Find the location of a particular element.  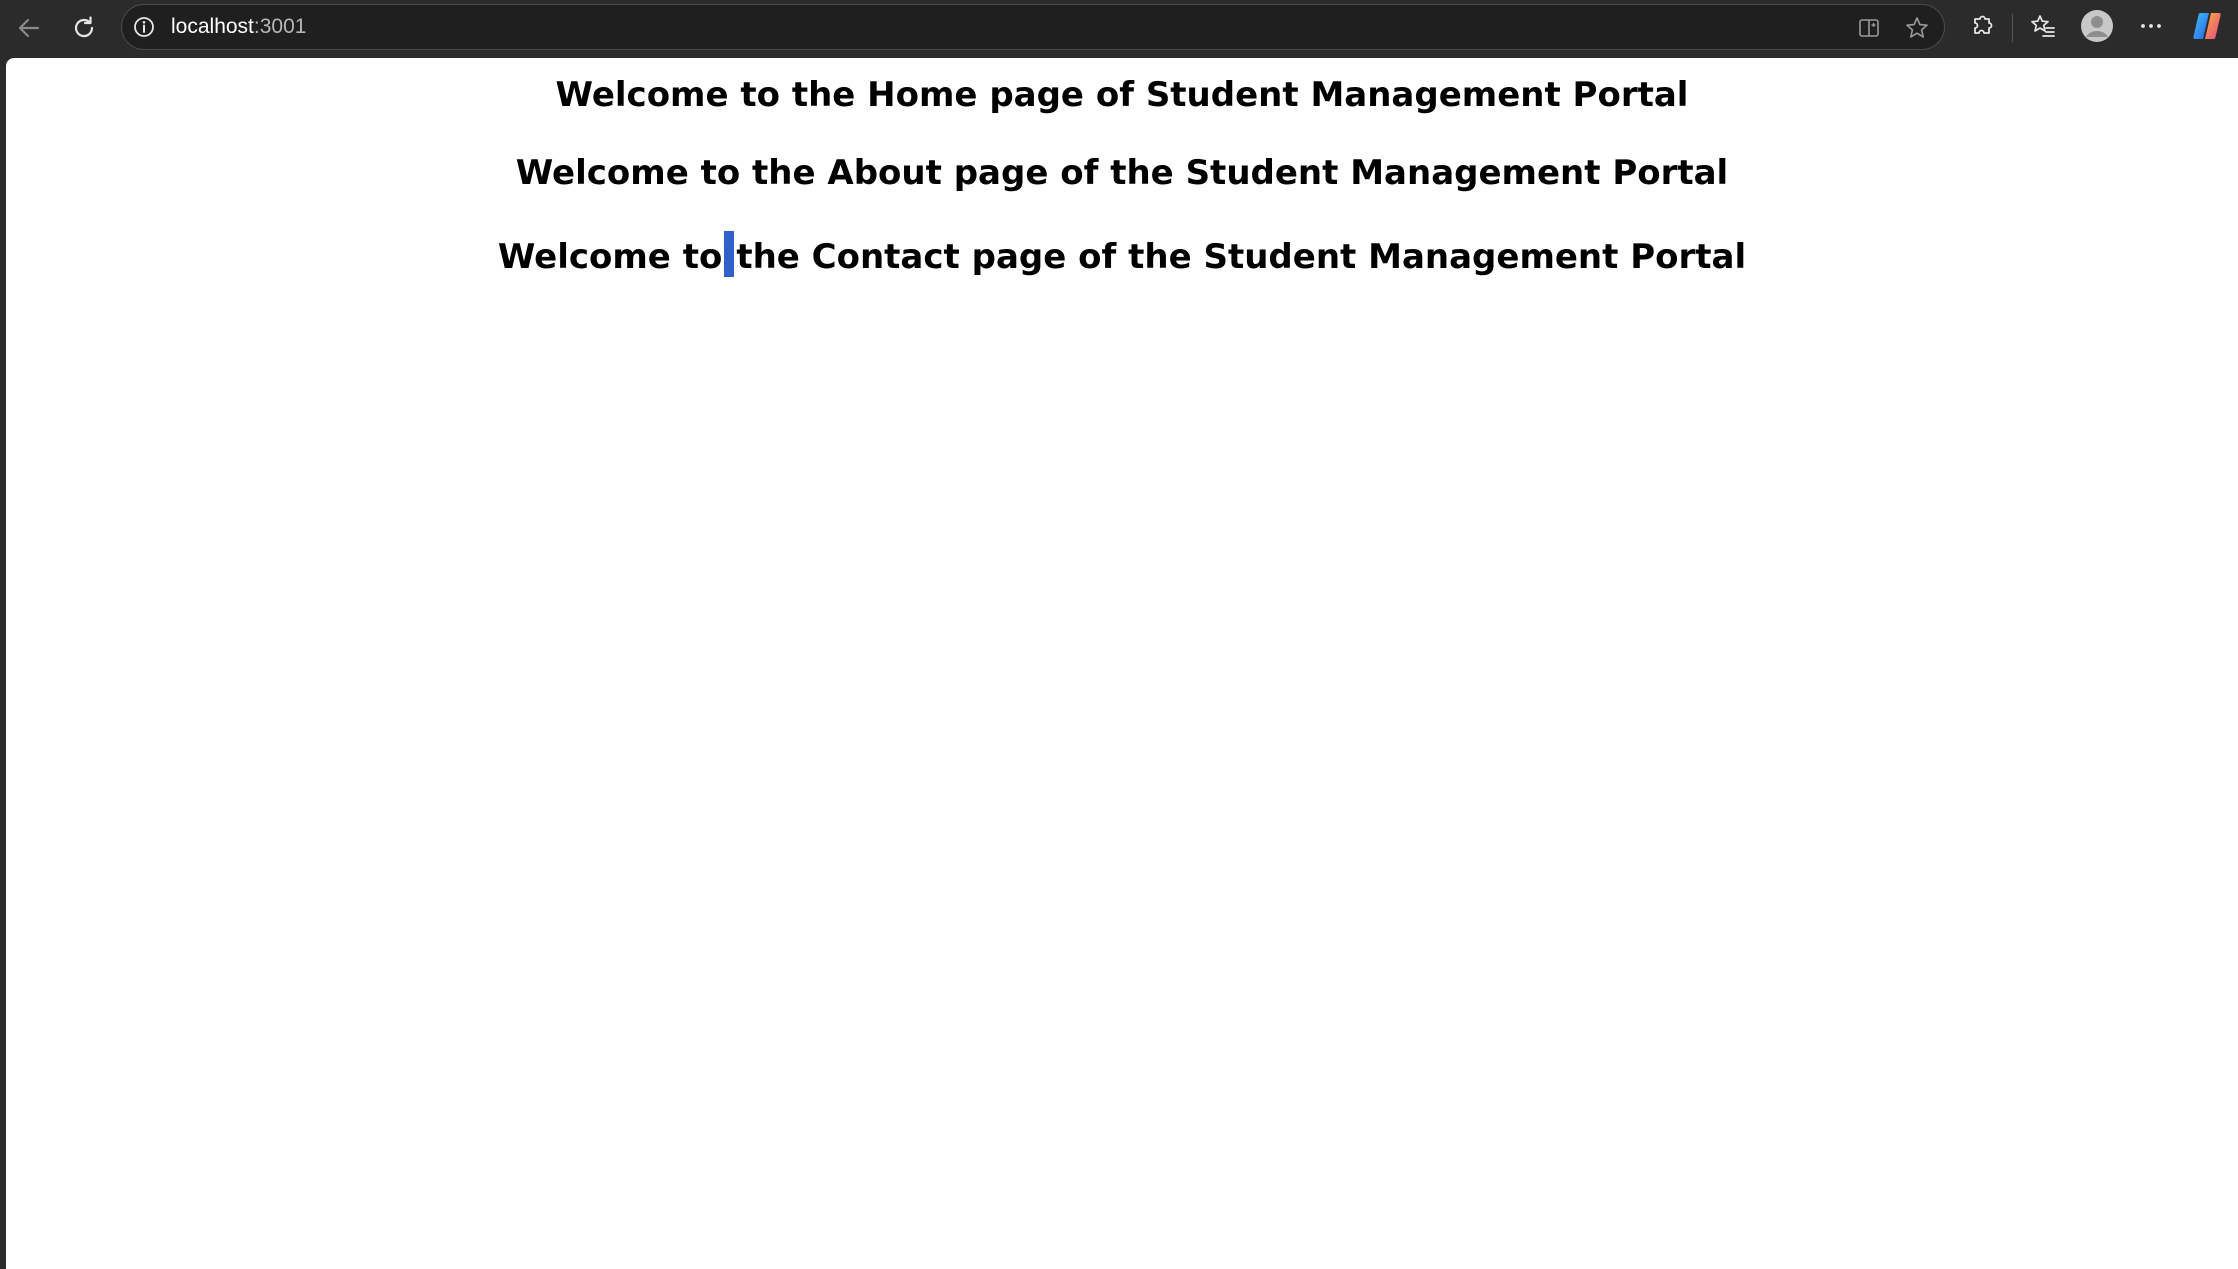

url-port: :3001 is located at coordinates (280, 26).